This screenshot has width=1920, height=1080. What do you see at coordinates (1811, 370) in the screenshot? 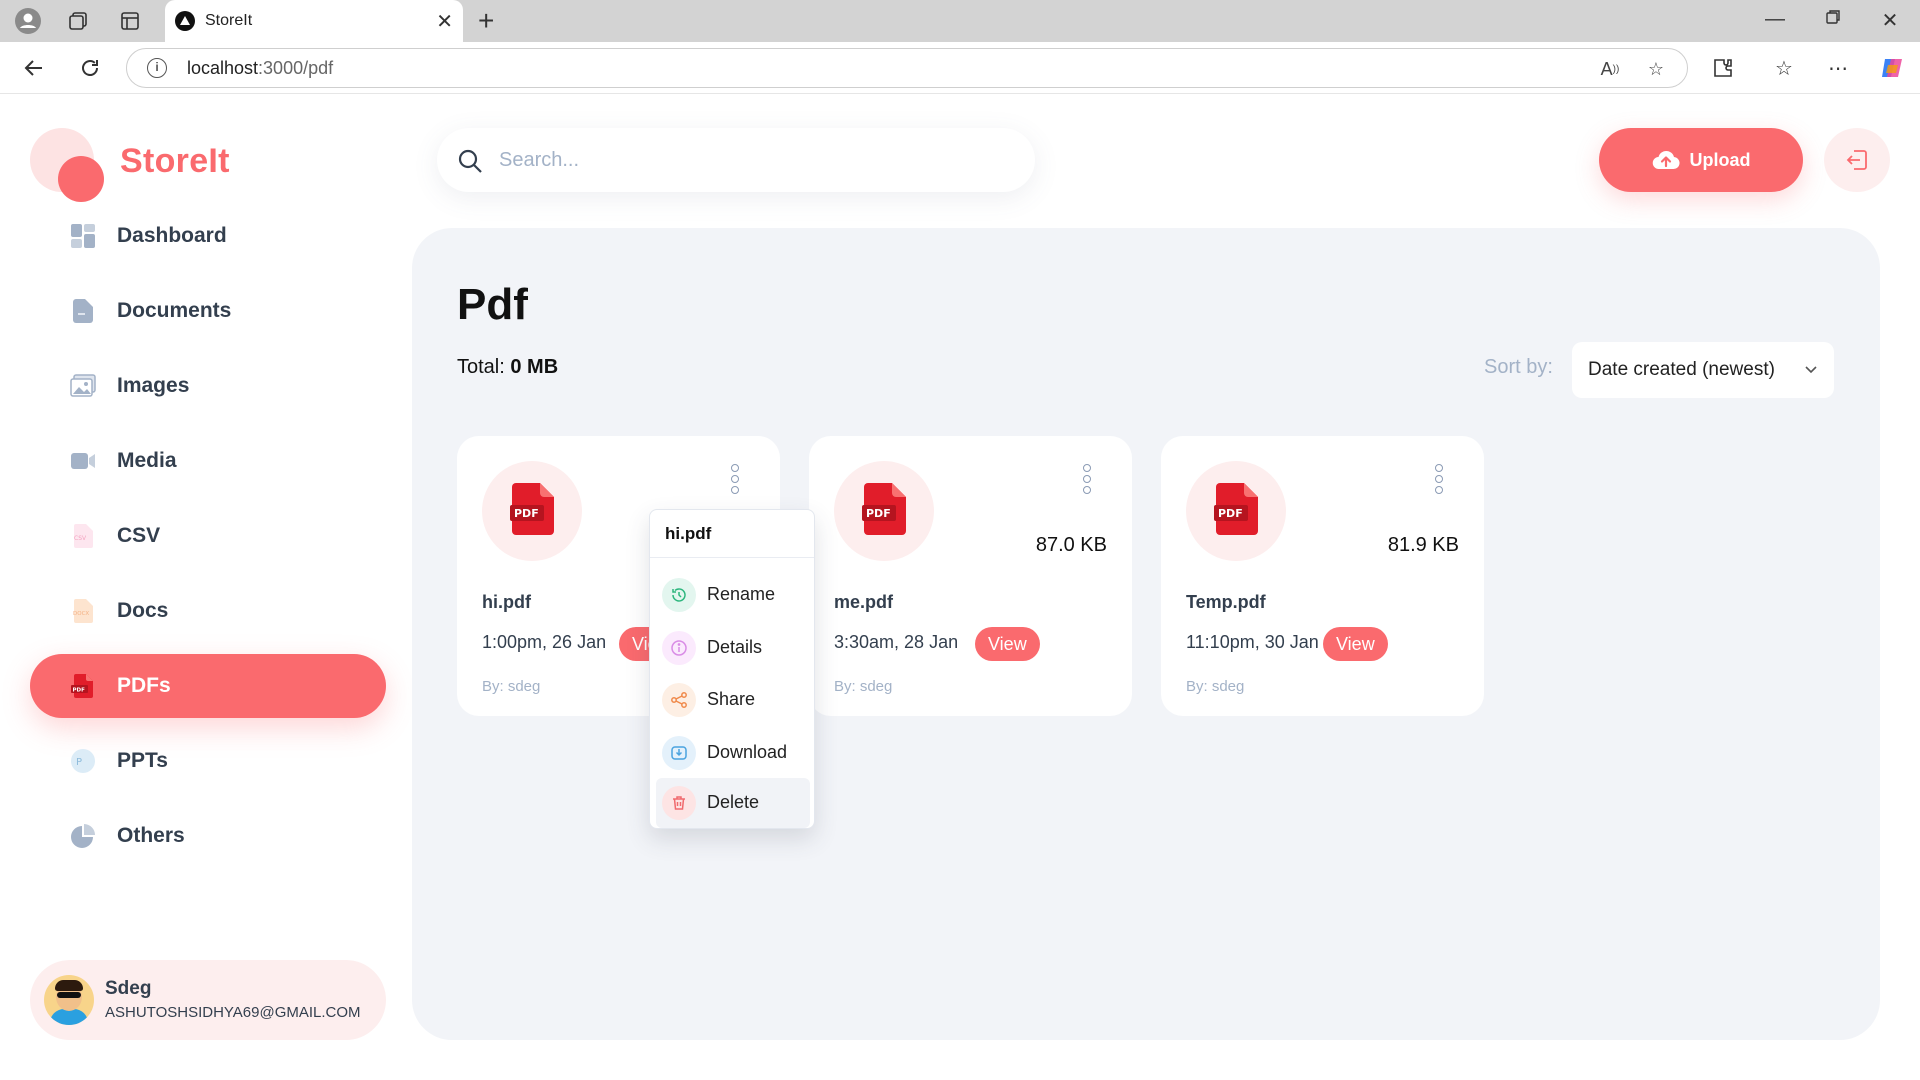
I see `chevron-down-icon` at bounding box center [1811, 370].